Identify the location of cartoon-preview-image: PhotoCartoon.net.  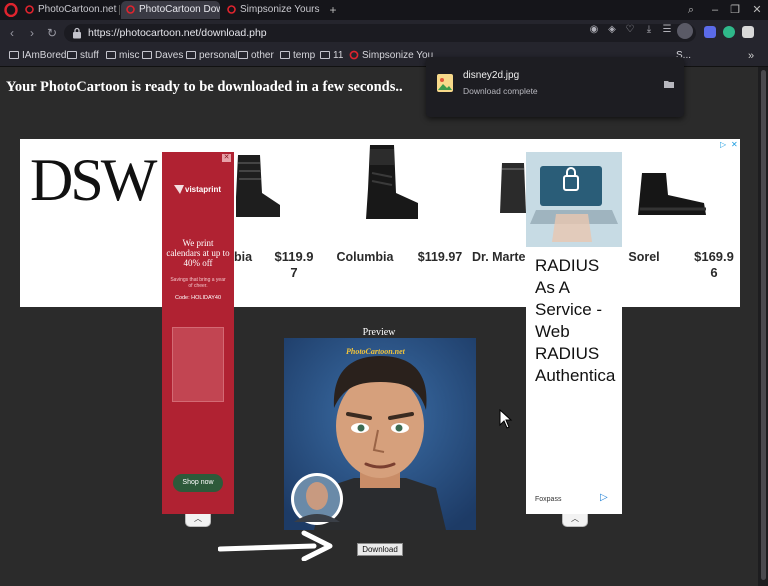
(380, 434).